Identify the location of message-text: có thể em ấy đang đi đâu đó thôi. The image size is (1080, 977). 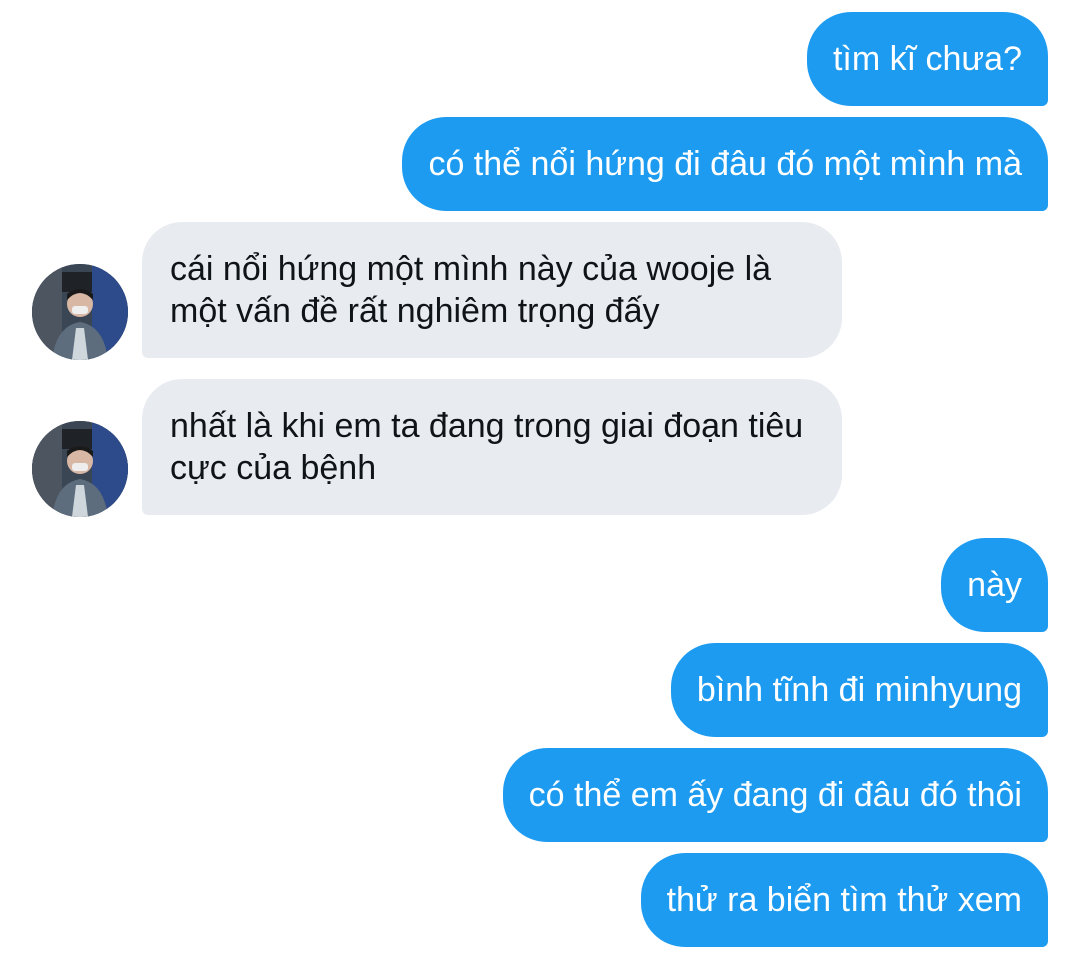
(775, 795).